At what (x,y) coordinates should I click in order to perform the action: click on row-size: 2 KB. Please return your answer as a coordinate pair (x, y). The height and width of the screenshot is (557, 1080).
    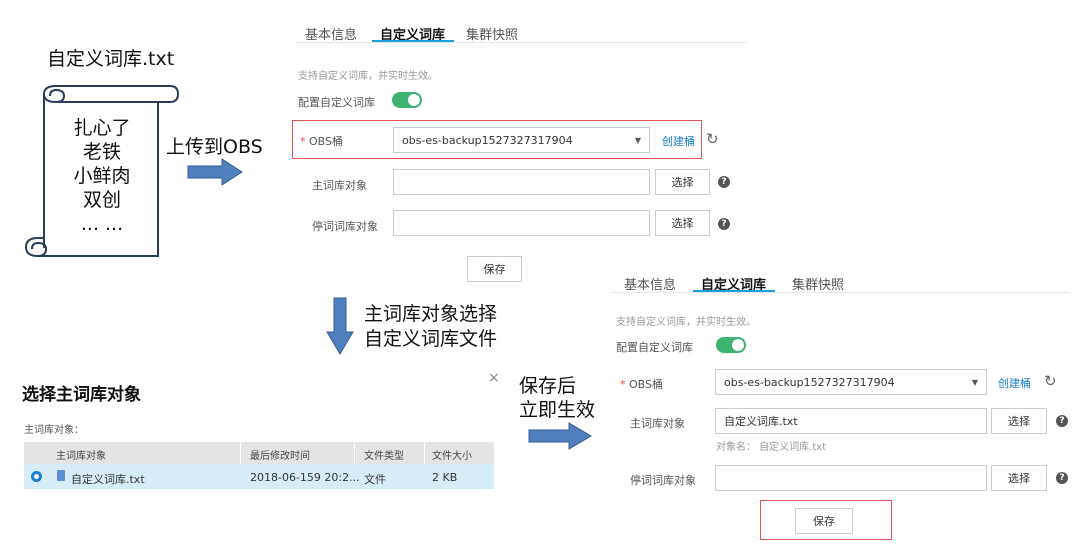
    Looking at the image, I should click on (445, 477).